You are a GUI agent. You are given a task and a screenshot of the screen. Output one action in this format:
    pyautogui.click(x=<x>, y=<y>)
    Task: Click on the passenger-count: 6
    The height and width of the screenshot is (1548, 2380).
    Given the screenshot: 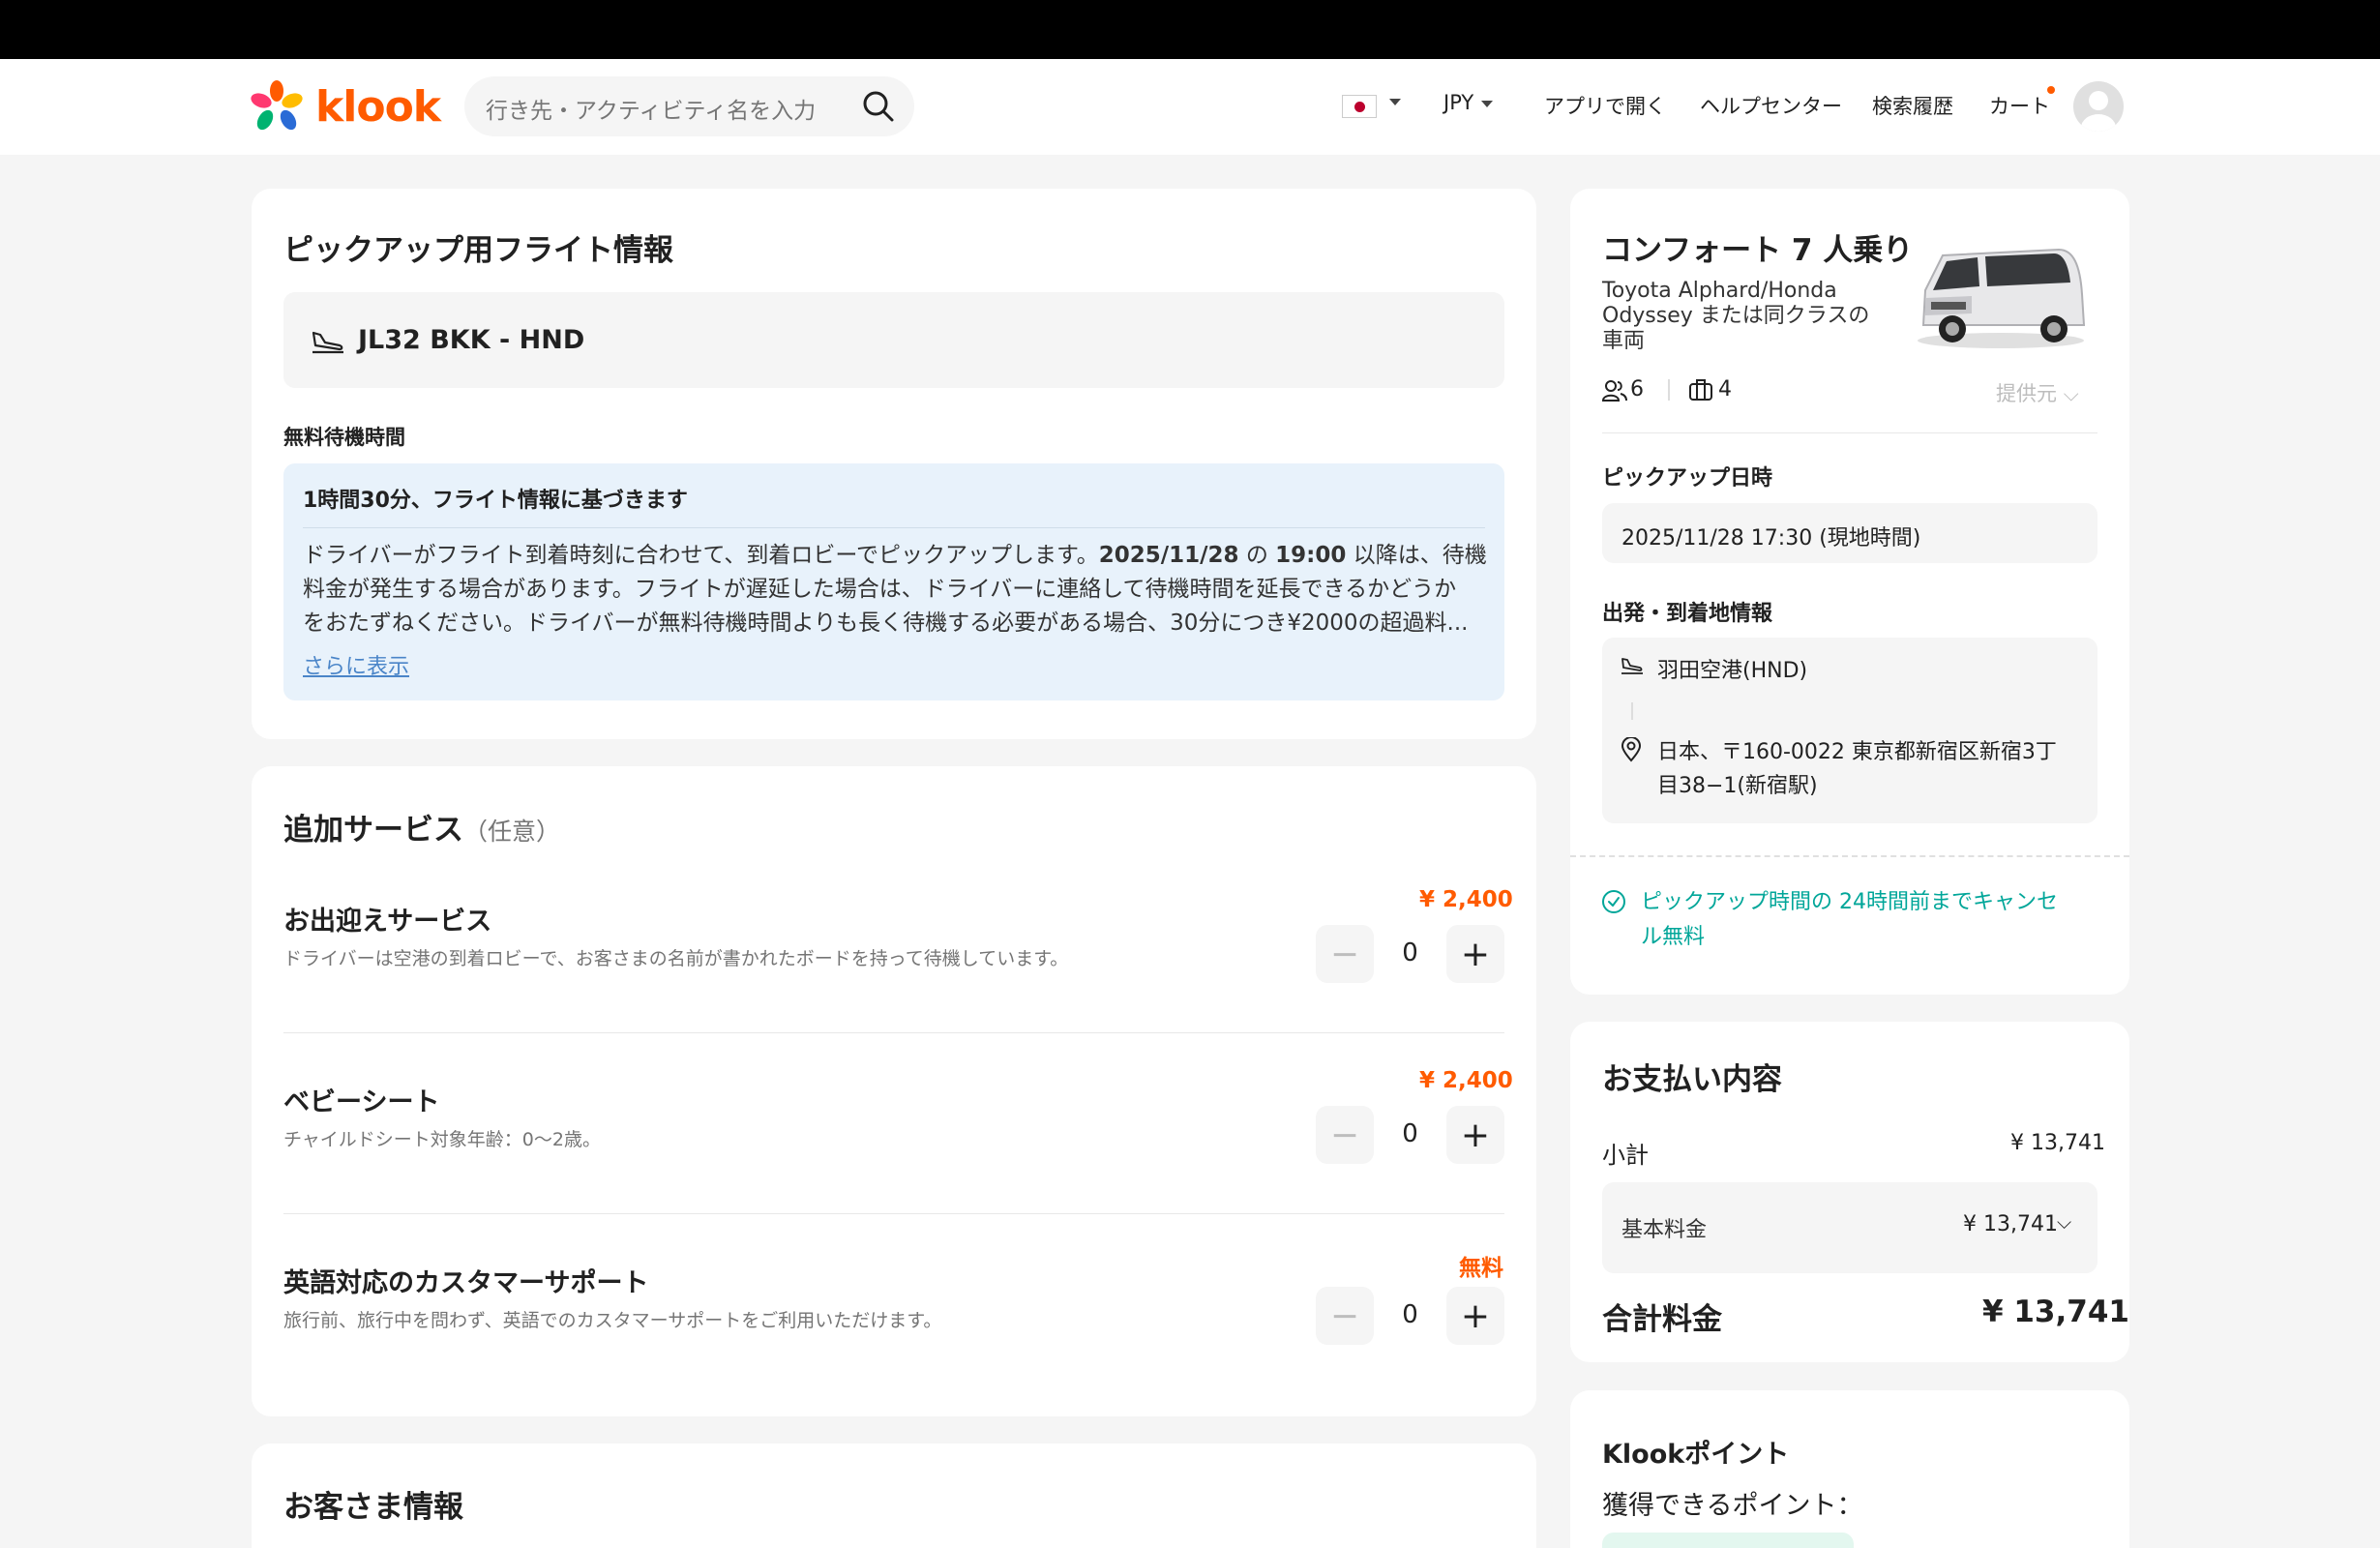 What is the action you would take?
    pyautogui.click(x=1637, y=389)
    